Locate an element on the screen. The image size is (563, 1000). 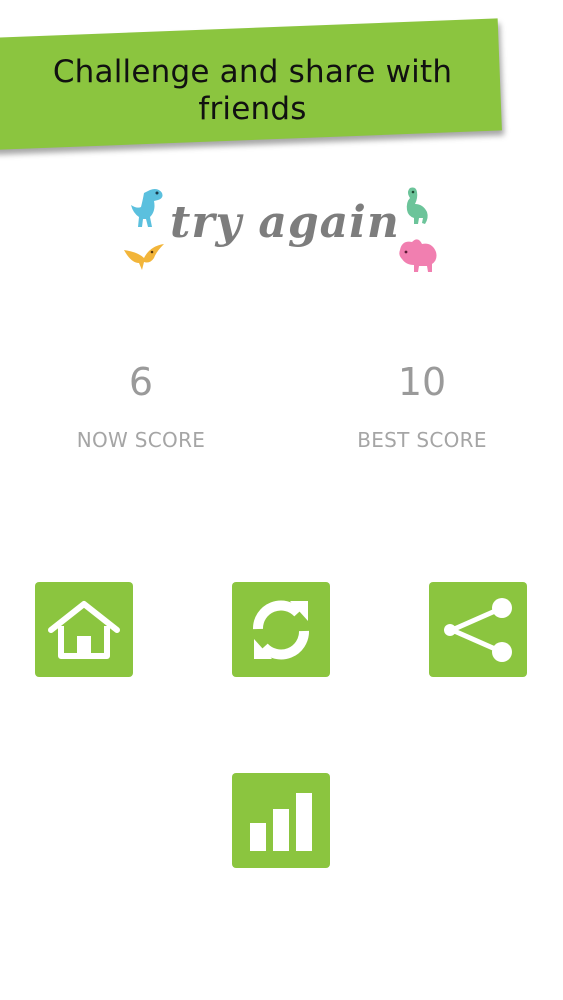
pink-triceratops-icon is located at coordinates (418, 255).